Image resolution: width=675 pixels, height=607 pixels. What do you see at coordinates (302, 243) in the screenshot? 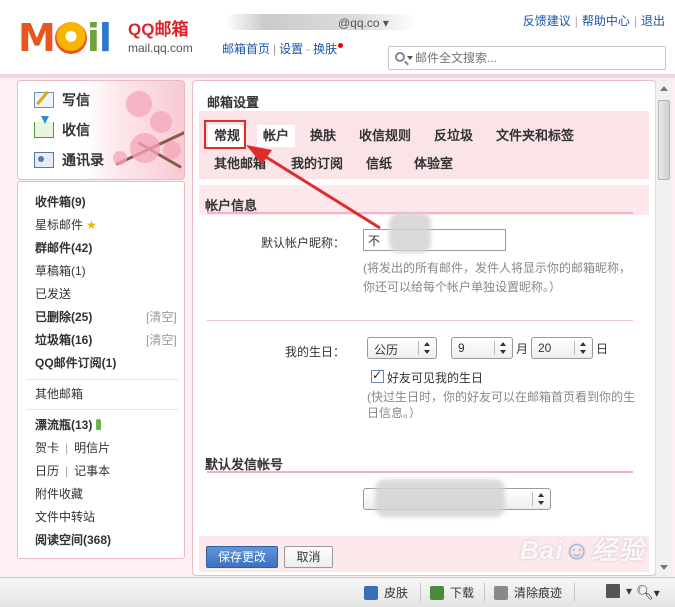
I see `nickname-label: 默认帐户昵称：` at bounding box center [302, 243].